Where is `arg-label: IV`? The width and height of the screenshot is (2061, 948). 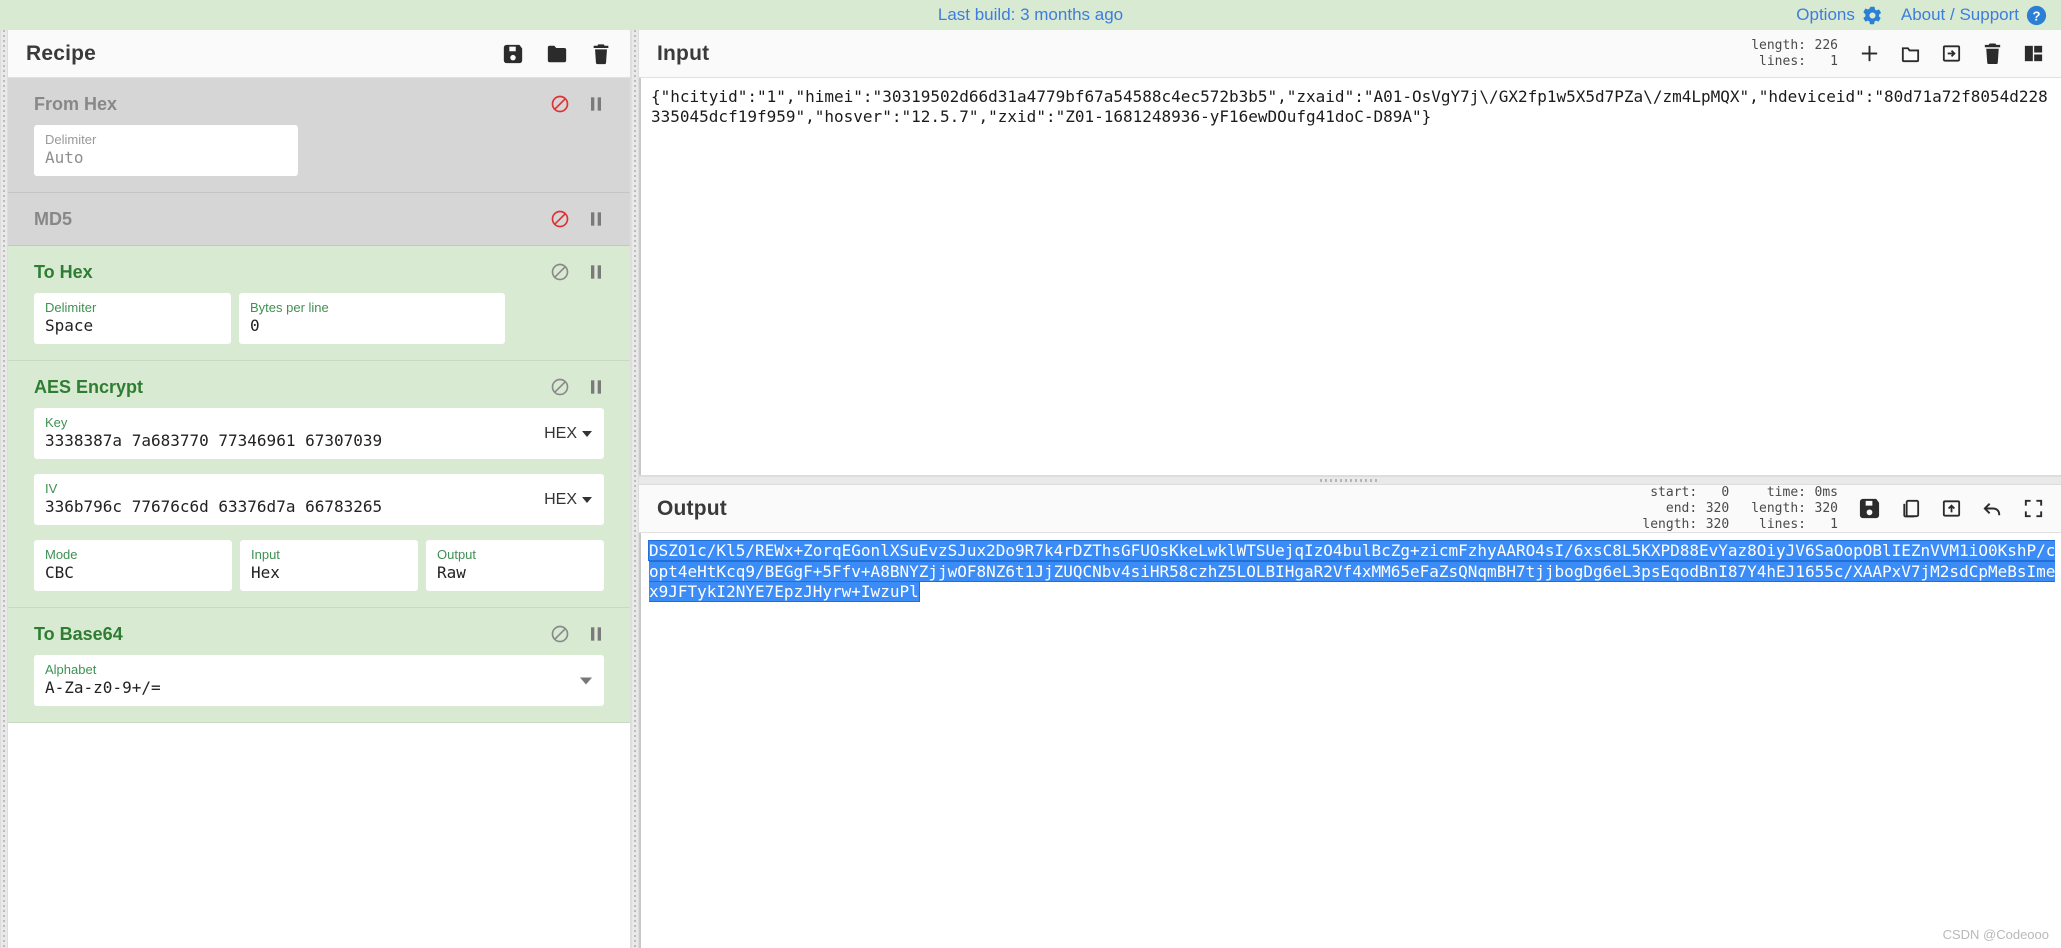
arg-label: IV is located at coordinates (51, 488).